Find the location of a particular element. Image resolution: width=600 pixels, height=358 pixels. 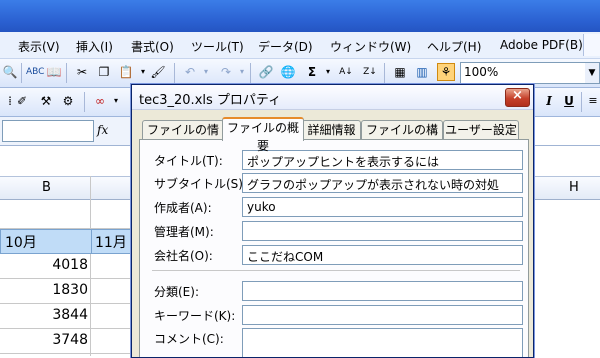

italic-button: I is located at coordinates (549, 101).